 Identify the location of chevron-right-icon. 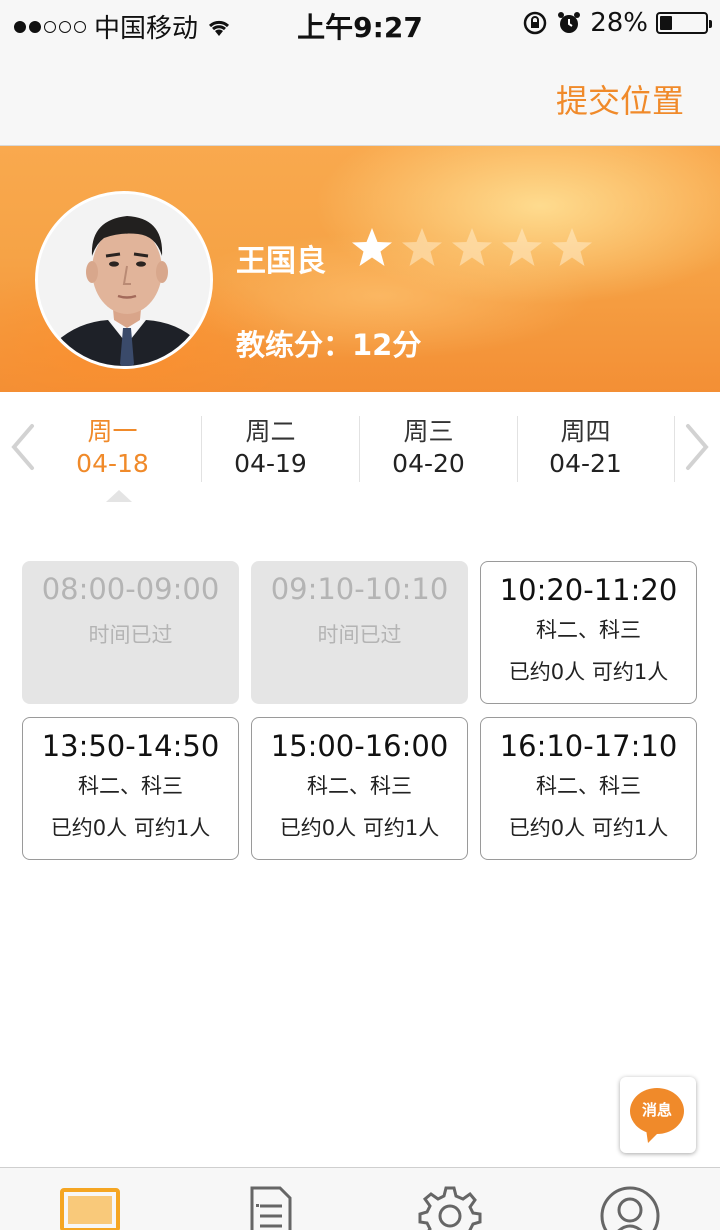
(697, 447).